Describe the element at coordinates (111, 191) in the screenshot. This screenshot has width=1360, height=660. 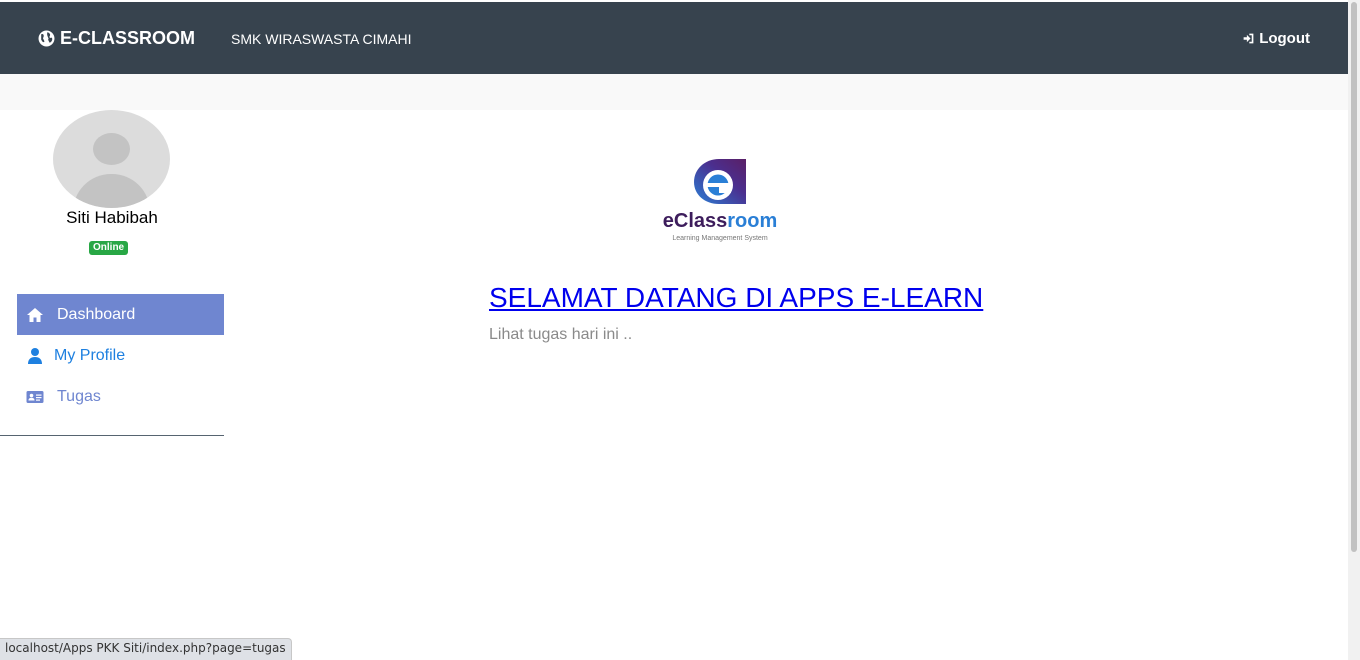
I see `avatar-shoulders` at that location.